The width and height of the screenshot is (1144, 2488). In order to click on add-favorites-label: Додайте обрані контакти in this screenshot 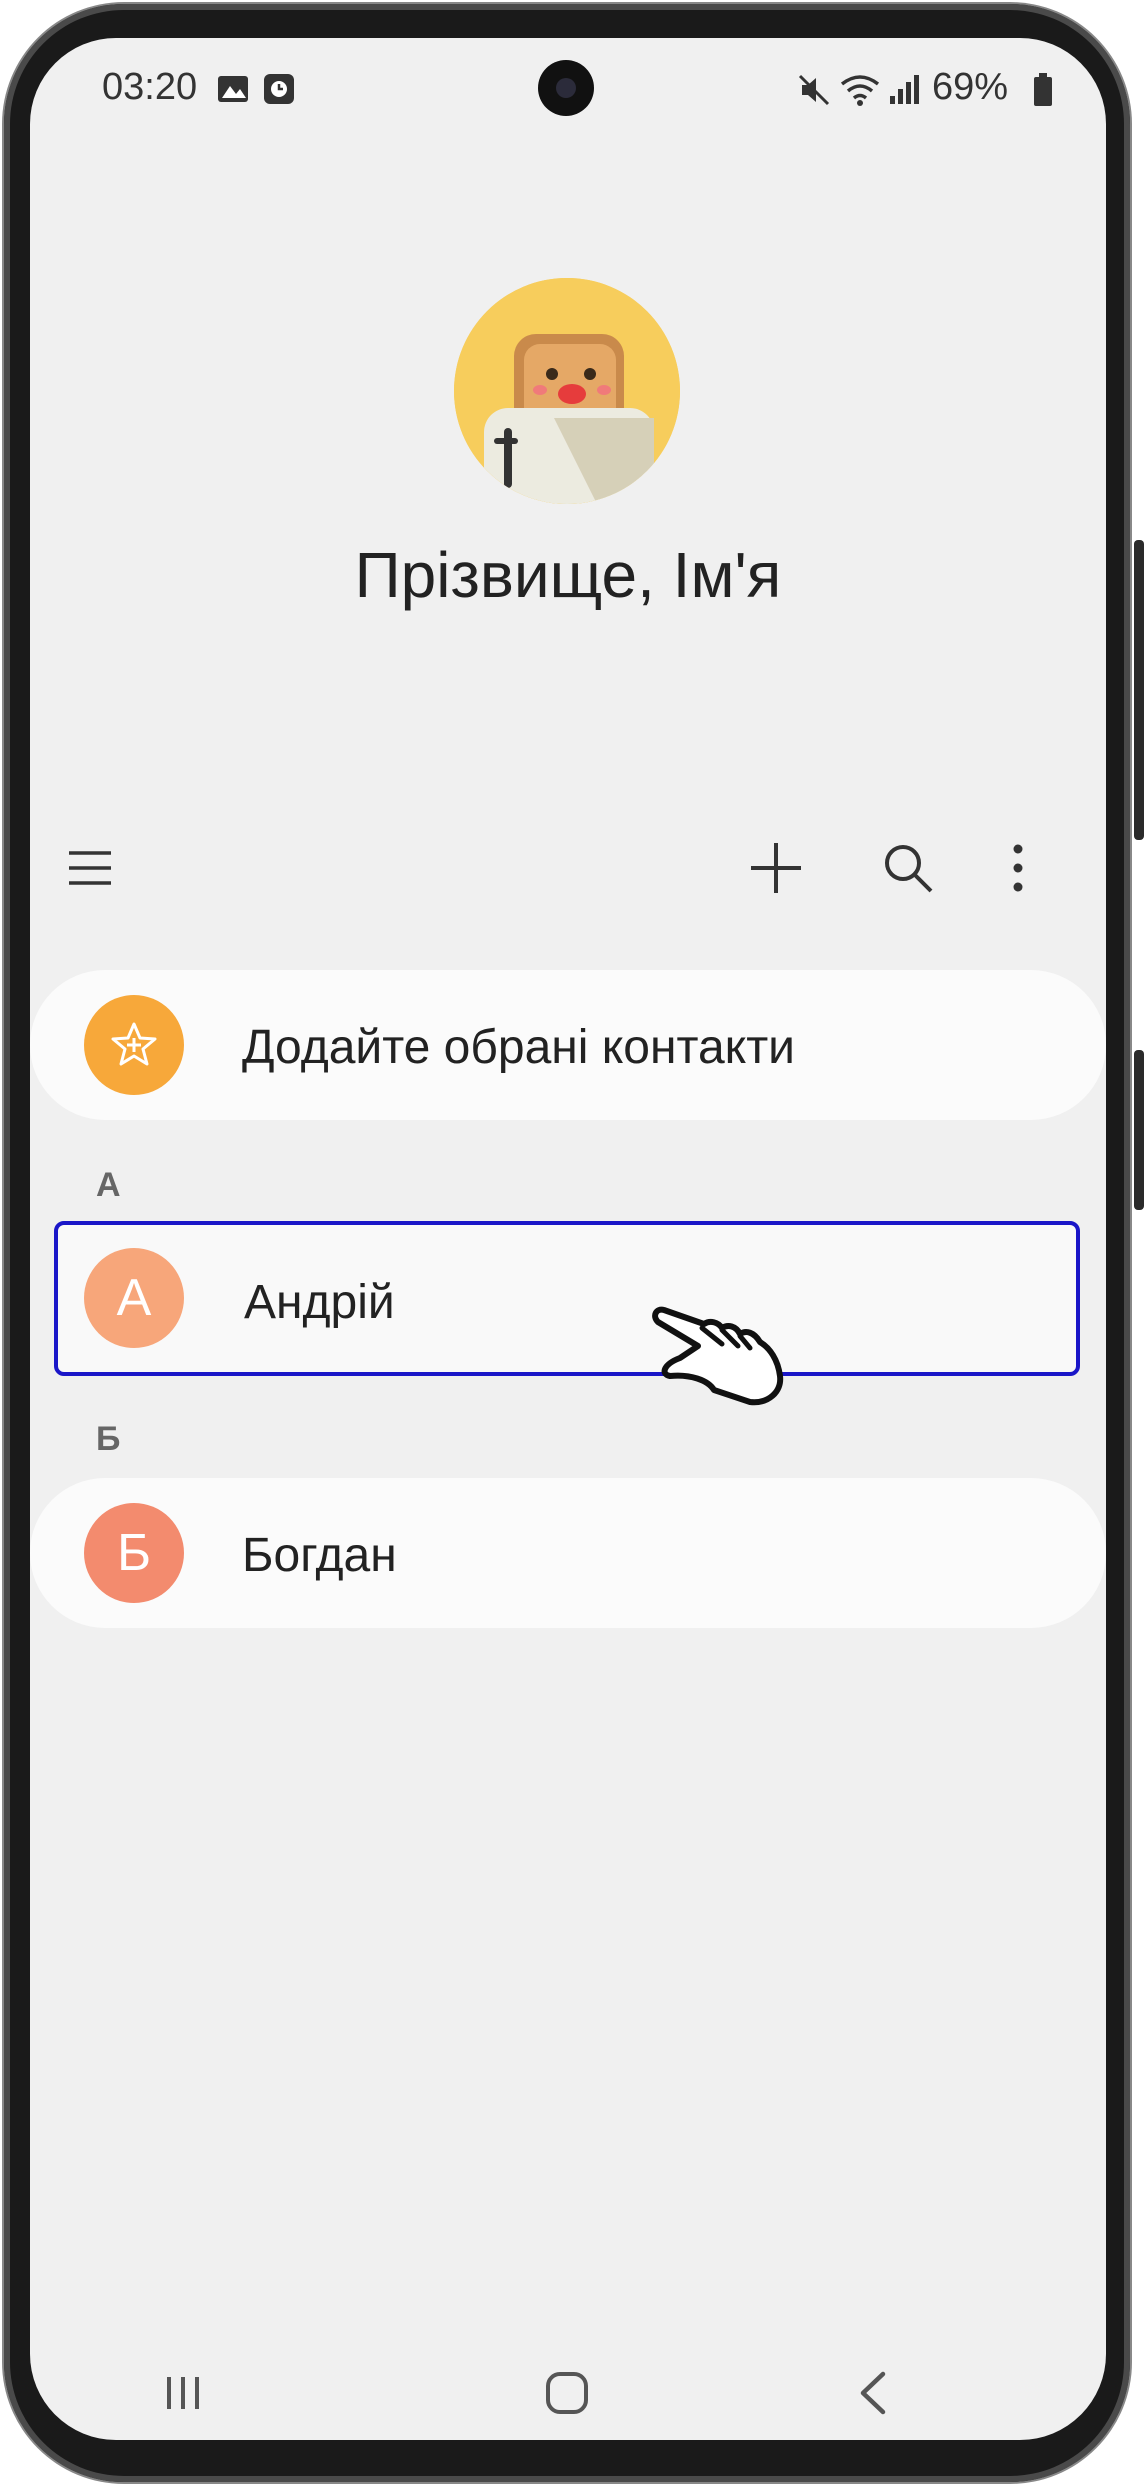, I will do `click(518, 1047)`.